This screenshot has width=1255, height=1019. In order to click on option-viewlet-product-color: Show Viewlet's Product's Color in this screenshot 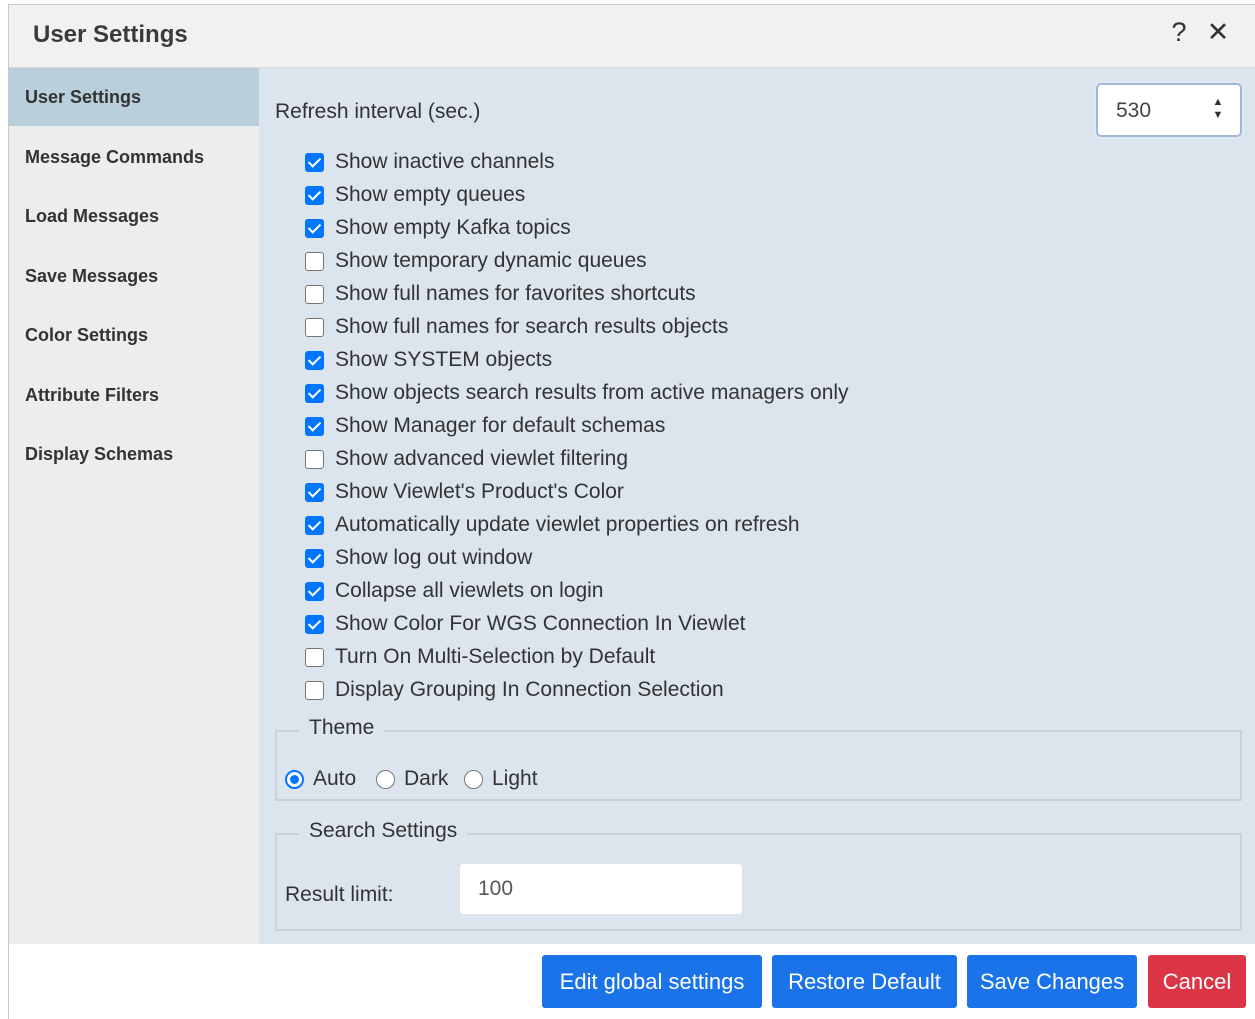, I will do `click(464, 492)`.